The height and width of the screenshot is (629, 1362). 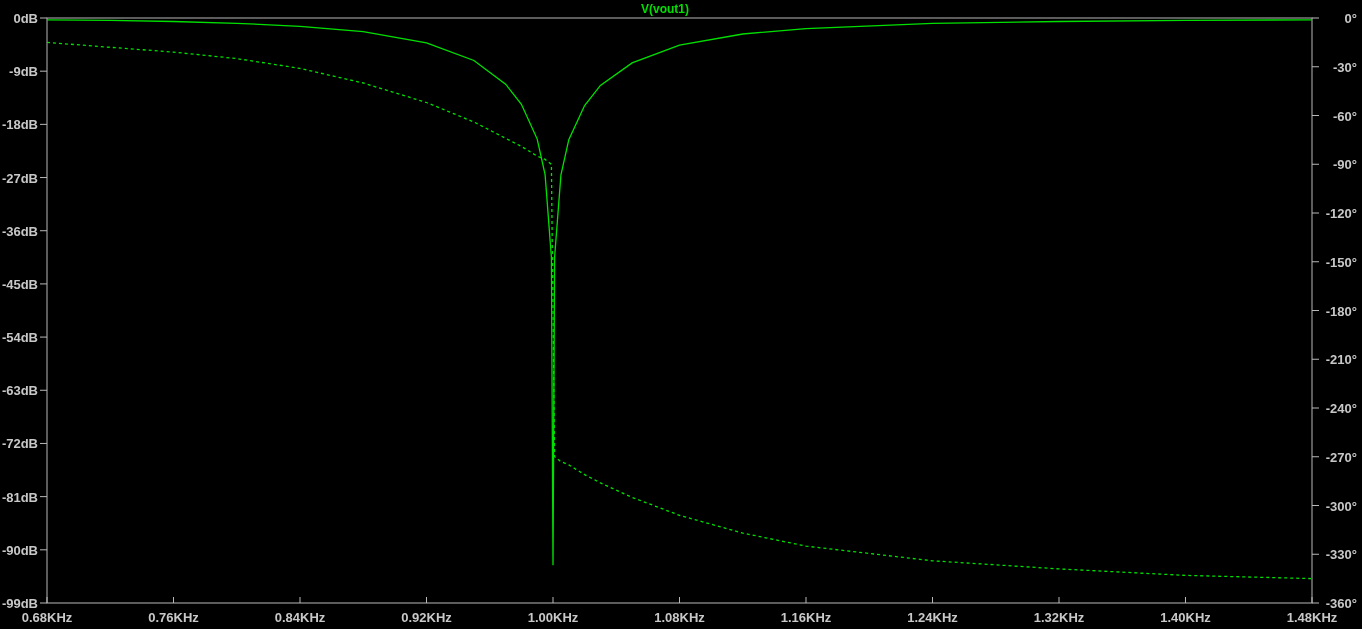 What do you see at coordinates (1345, 116) in the screenshot?
I see `axis-tick-label: -60°` at bounding box center [1345, 116].